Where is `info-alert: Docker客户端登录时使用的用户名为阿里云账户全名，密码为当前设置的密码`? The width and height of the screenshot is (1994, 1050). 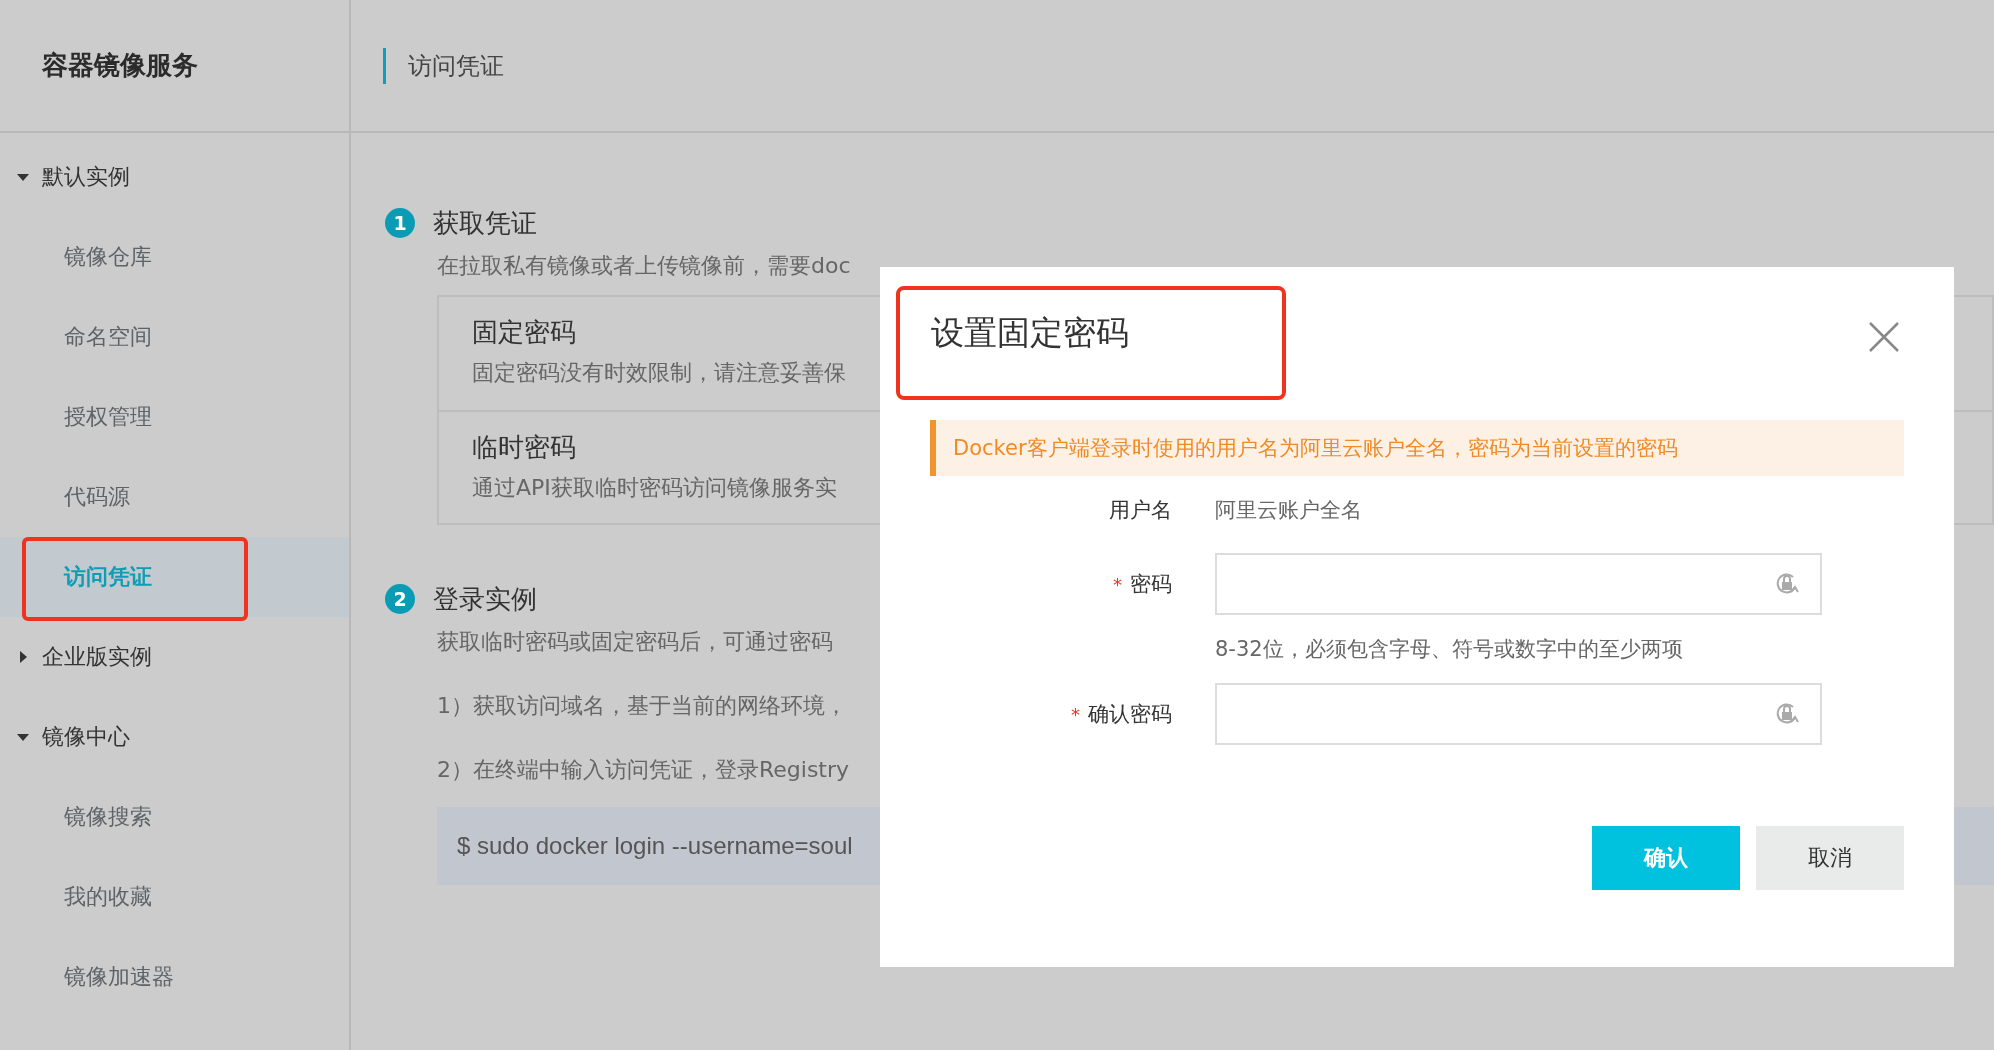 info-alert: Docker客户端登录时使用的用户名为阿里云账户全名，密码为当前设置的密码 is located at coordinates (1417, 448).